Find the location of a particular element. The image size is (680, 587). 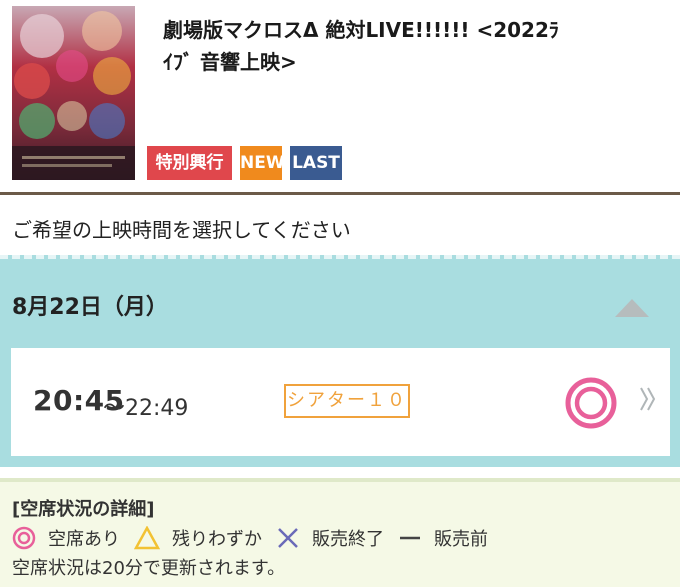

date-label: 8月22日（月） is located at coordinates (90, 307).